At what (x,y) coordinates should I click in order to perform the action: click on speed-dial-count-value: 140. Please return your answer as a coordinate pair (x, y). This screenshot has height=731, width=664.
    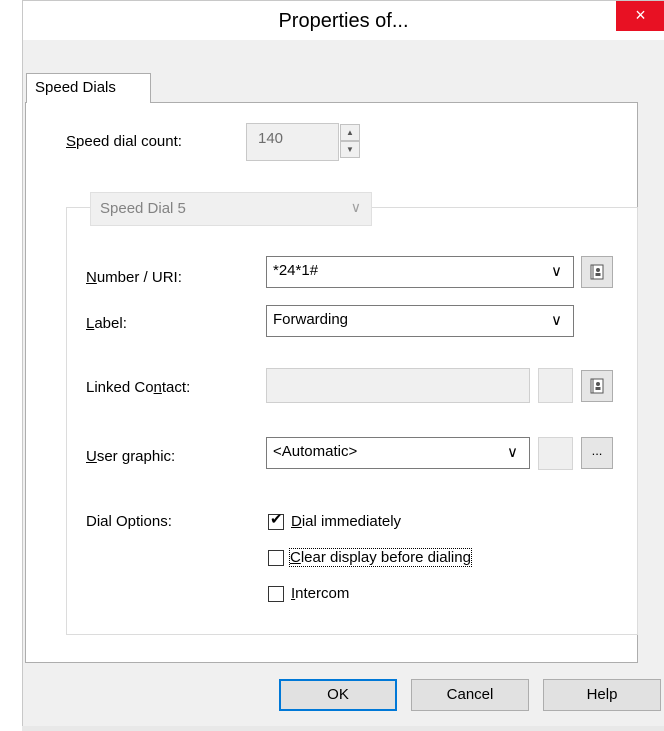
    Looking at the image, I should click on (271, 138).